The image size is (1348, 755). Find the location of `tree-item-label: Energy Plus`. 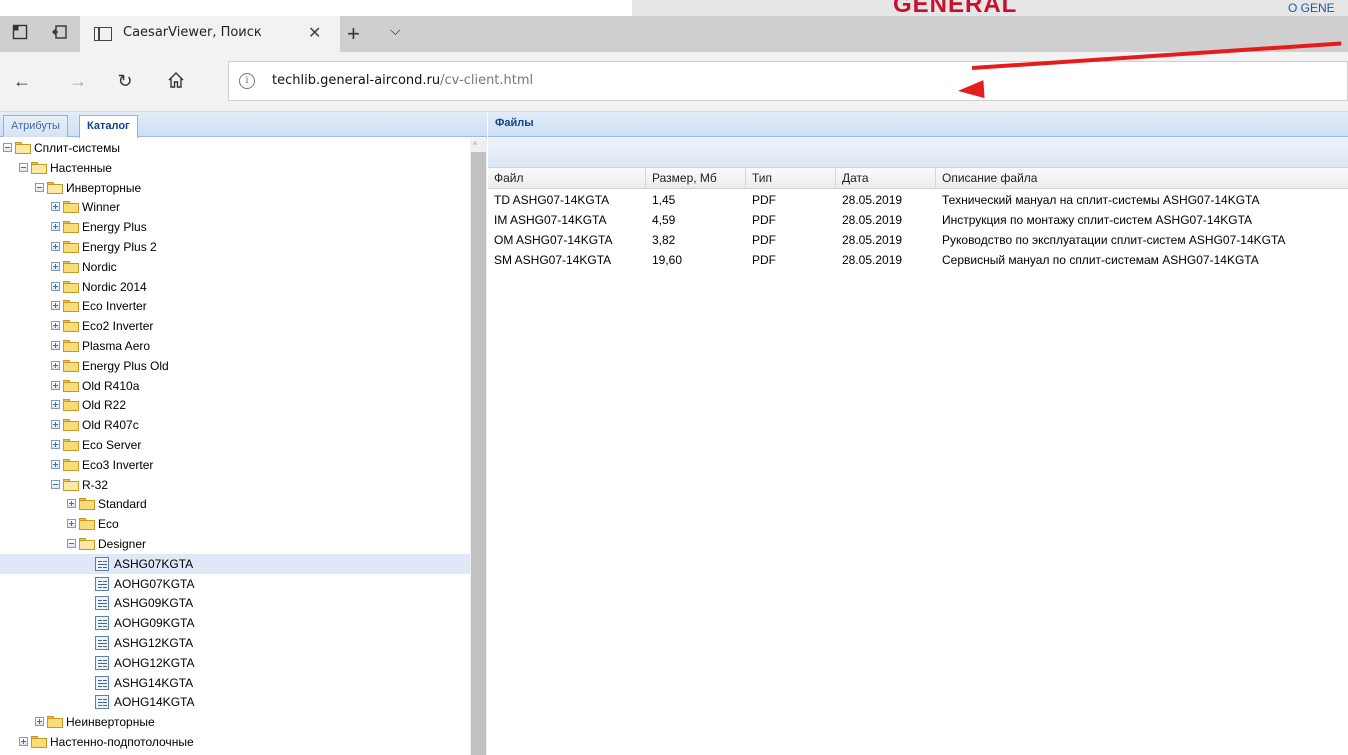

tree-item-label: Energy Plus is located at coordinates (114, 227).